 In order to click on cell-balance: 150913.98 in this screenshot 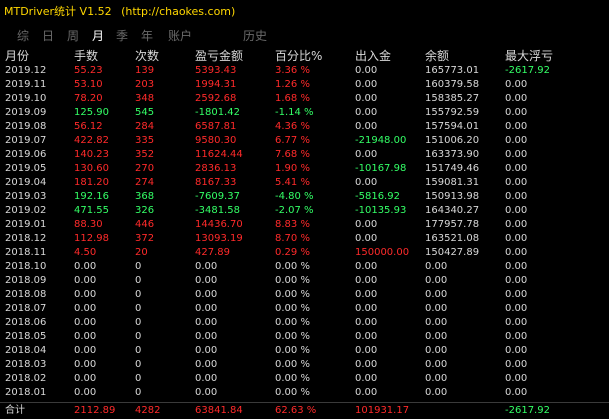, I will do `click(452, 196)`.